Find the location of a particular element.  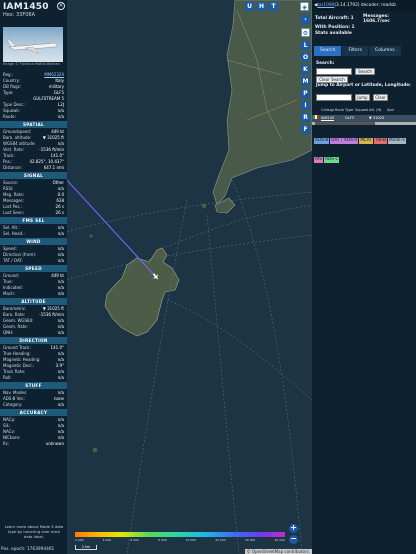

map-button-o: O is located at coordinates (305, 57).